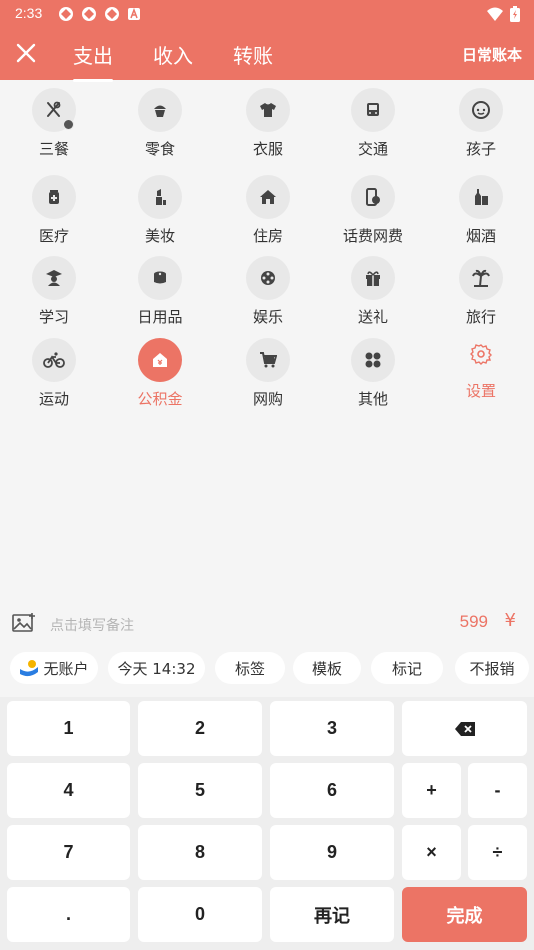 Image resolution: width=534 pixels, height=950 pixels. Describe the element at coordinates (497, 790) in the screenshot. I see `key-minus: -` at that location.